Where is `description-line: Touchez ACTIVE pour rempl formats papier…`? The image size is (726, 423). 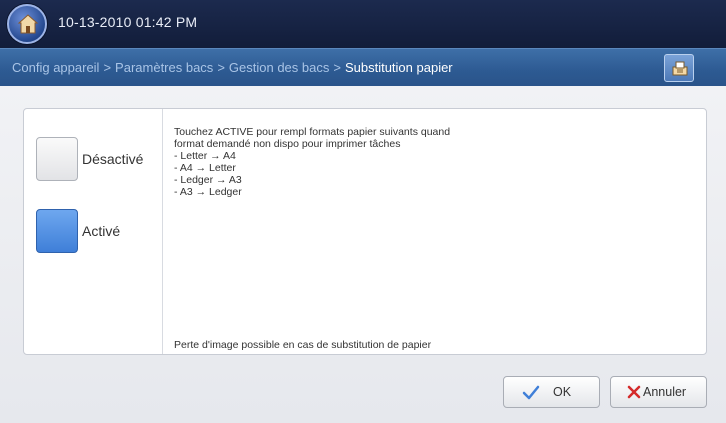 description-line: Touchez ACTIVE pour rempl formats papier… is located at coordinates (312, 132).